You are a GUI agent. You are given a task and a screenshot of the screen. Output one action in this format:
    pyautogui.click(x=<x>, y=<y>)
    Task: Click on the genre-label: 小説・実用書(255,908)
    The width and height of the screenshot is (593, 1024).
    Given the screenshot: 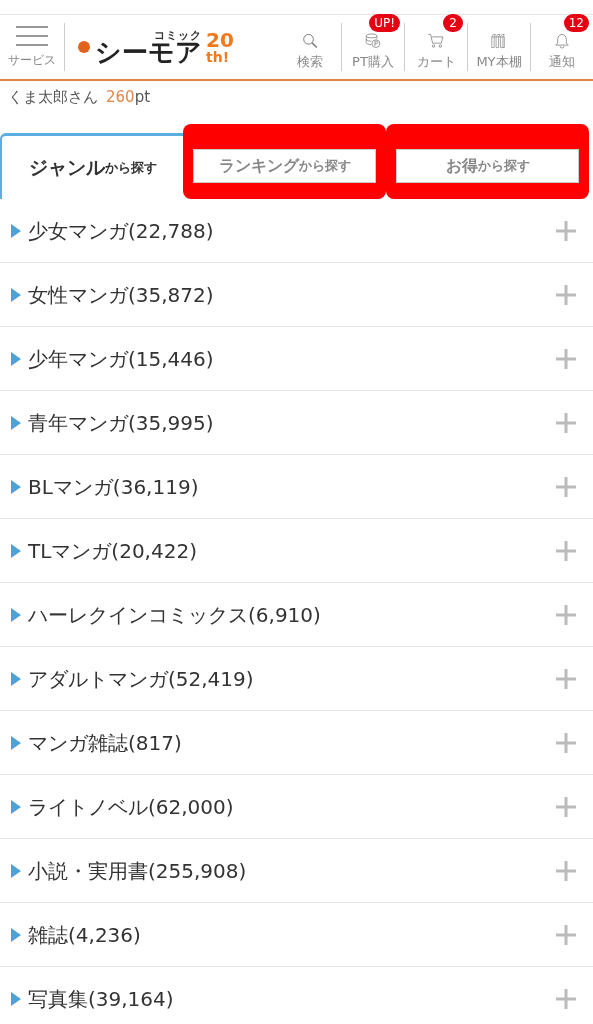 What is the action you would take?
    pyautogui.click(x=138, y=871)
    